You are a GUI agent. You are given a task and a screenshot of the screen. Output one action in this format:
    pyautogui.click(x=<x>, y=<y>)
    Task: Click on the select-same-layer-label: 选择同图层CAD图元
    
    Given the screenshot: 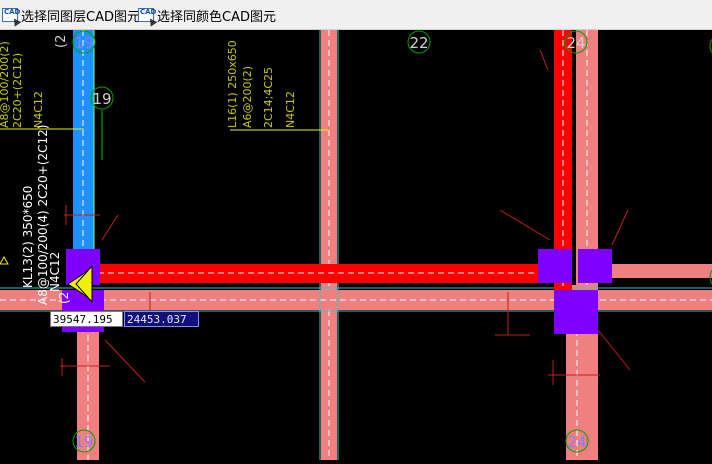 What is the action you would take?
    pyautogui.click(x=80, y=17)
    